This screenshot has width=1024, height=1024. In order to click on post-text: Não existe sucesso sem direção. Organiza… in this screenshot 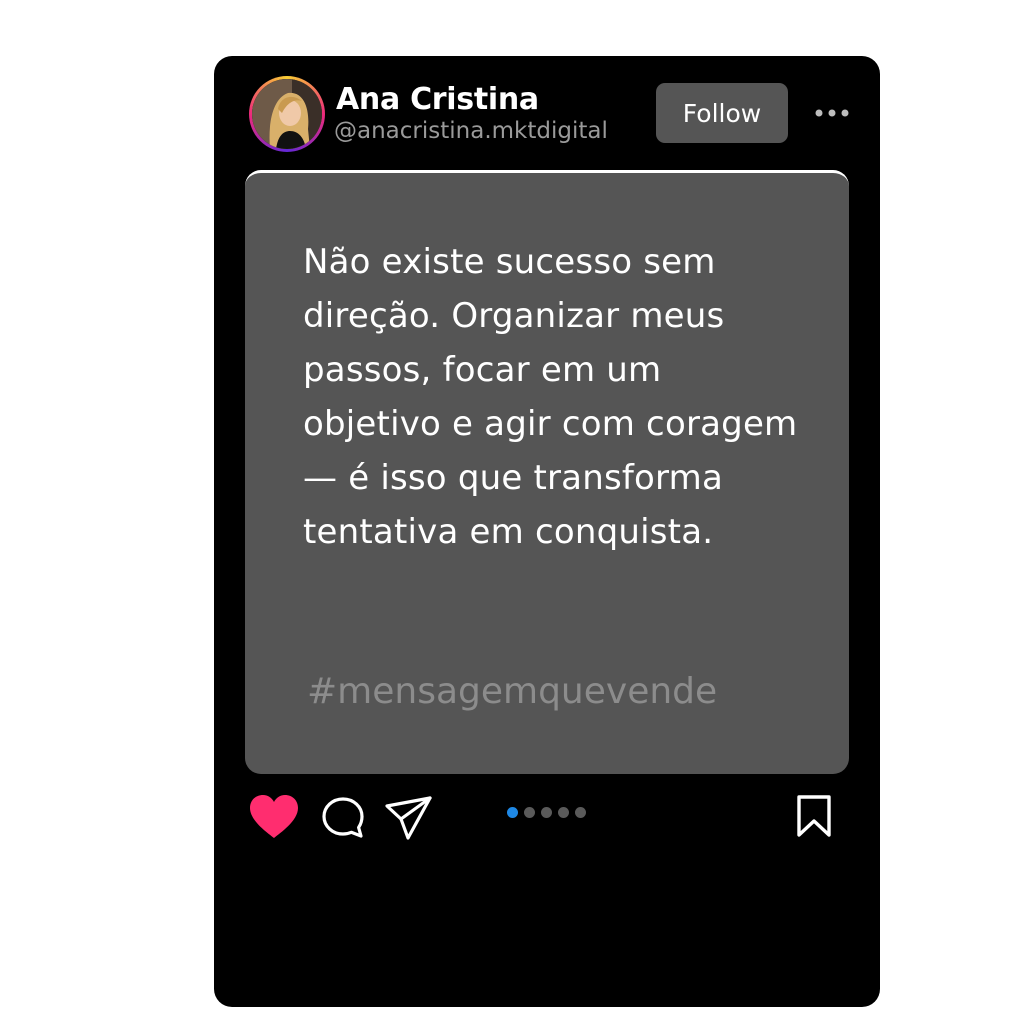, I will do `click(550, 397)`.